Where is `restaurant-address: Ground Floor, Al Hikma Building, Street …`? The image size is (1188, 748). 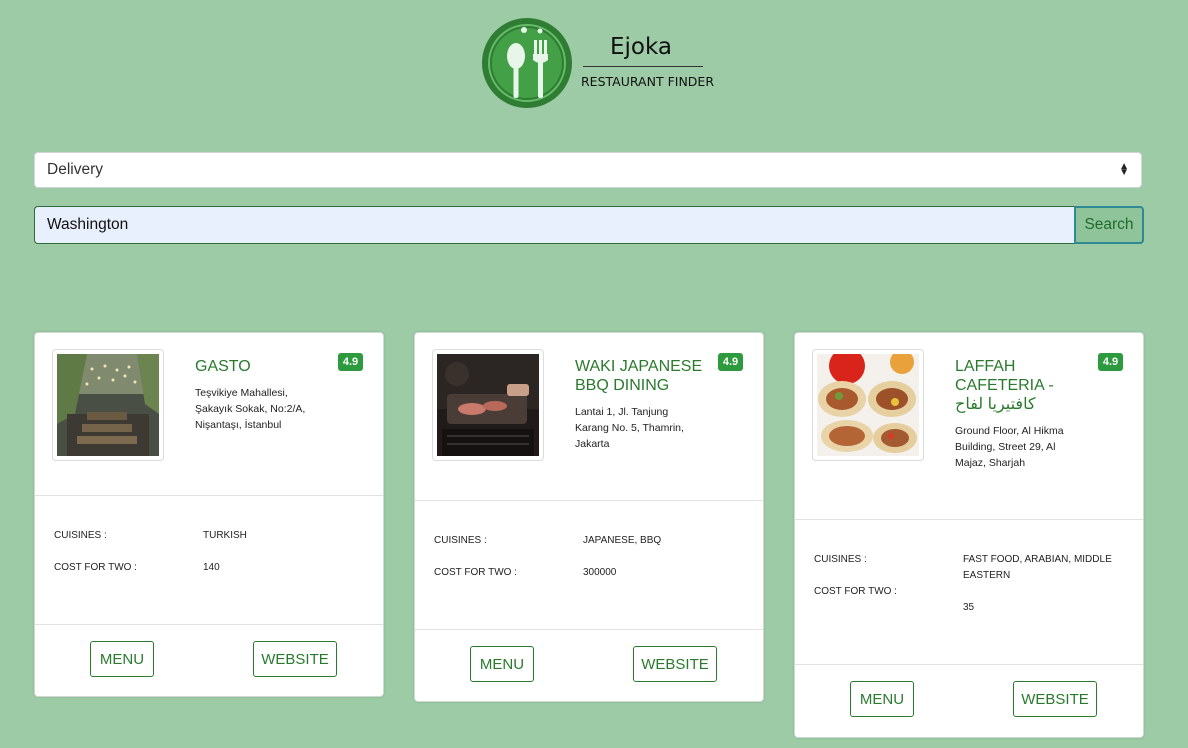 restaurant-address: Ground Floor, Al Hikma Building, Street … is located at coordinates (1009, 447).